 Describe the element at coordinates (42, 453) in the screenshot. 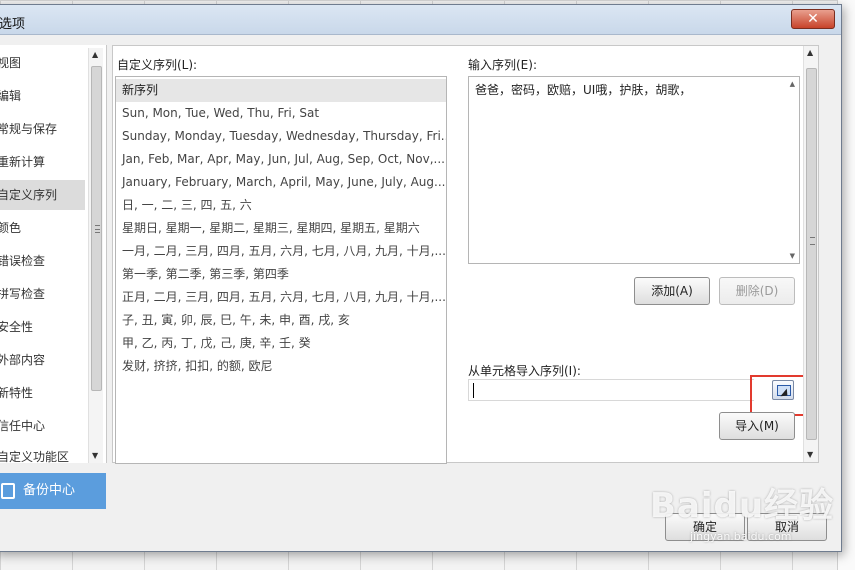

I see `nav-item-customize-ribbon: 自定义功能区` at that location.